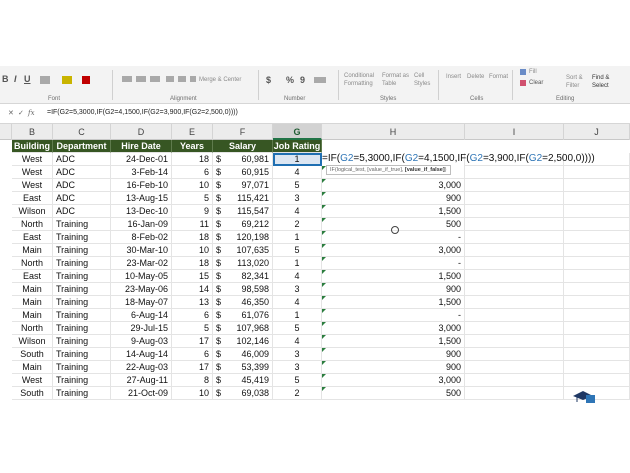 The image size is (630, 473). What do you see at coordinates (141, 393) in the screenshot?
I see `cell-hire-date: 21-Oct-09` at bounding box center [141, 393].